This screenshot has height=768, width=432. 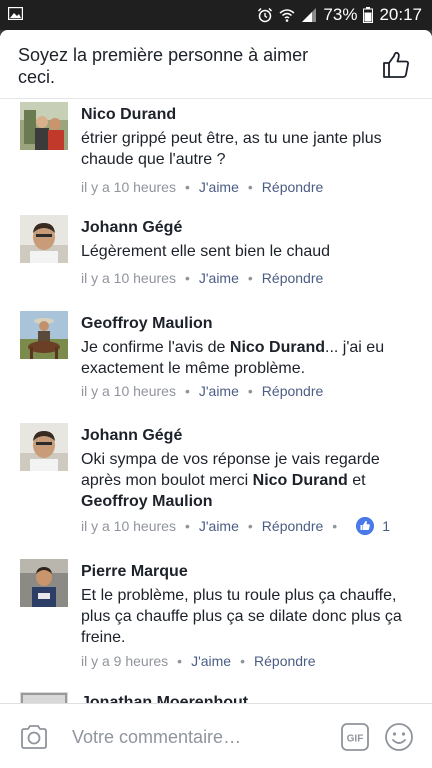 I want to click on battery-icon, so click(x=368, y=15).